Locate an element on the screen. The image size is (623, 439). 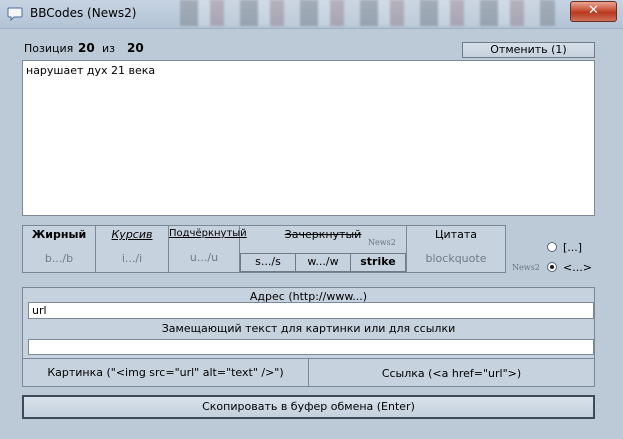
bold-label: Жирный is located at coordinates (59, 234).